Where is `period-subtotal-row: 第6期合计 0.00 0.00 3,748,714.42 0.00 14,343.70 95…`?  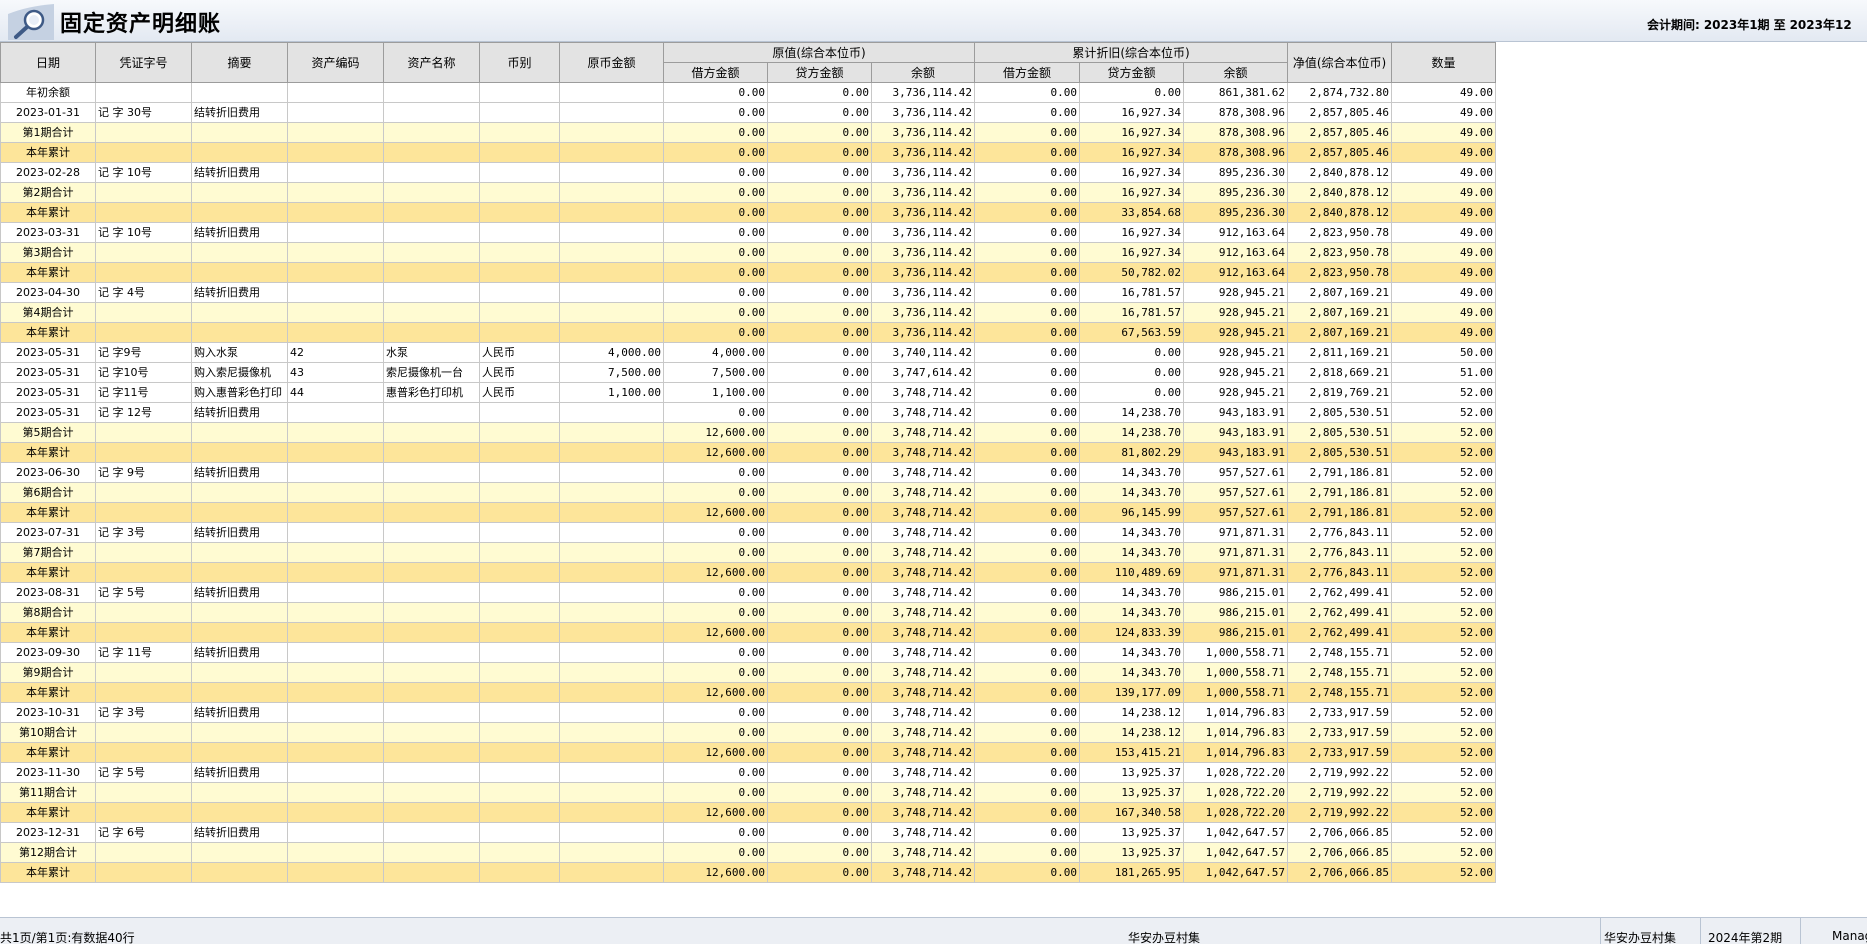 period-subtotal-row: 第6期合计 0.00 0.00 3,748,714.42 0.00 14,343.70 95… is located at coordinates (748, 492).